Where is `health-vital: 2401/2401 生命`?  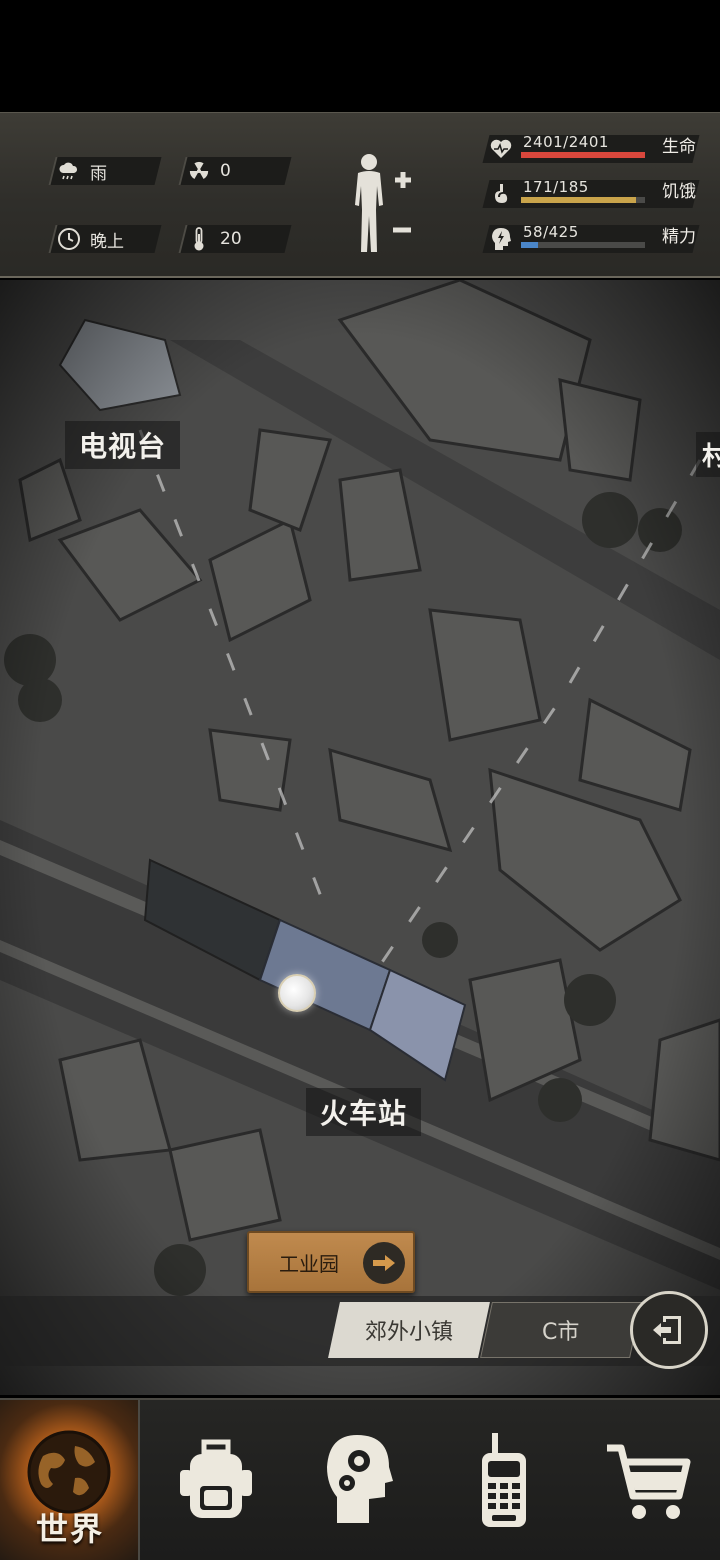 health-vital: 2401/2401 生命 is located at coordinates (592, 148).